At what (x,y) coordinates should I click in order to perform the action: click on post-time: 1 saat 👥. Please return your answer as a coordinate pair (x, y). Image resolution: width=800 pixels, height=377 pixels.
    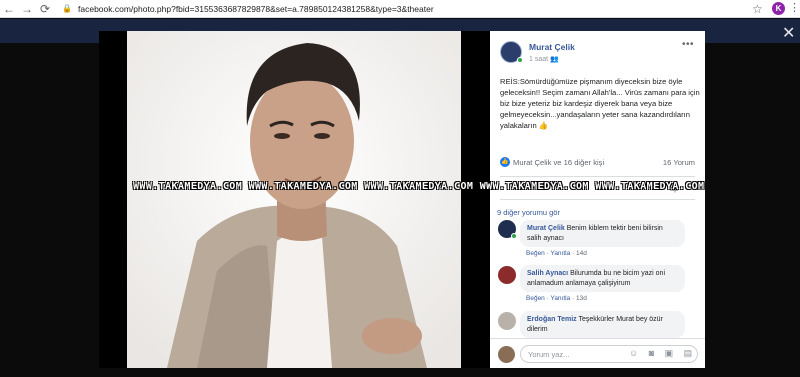
    Looking at the image, I should click on (544, 59).